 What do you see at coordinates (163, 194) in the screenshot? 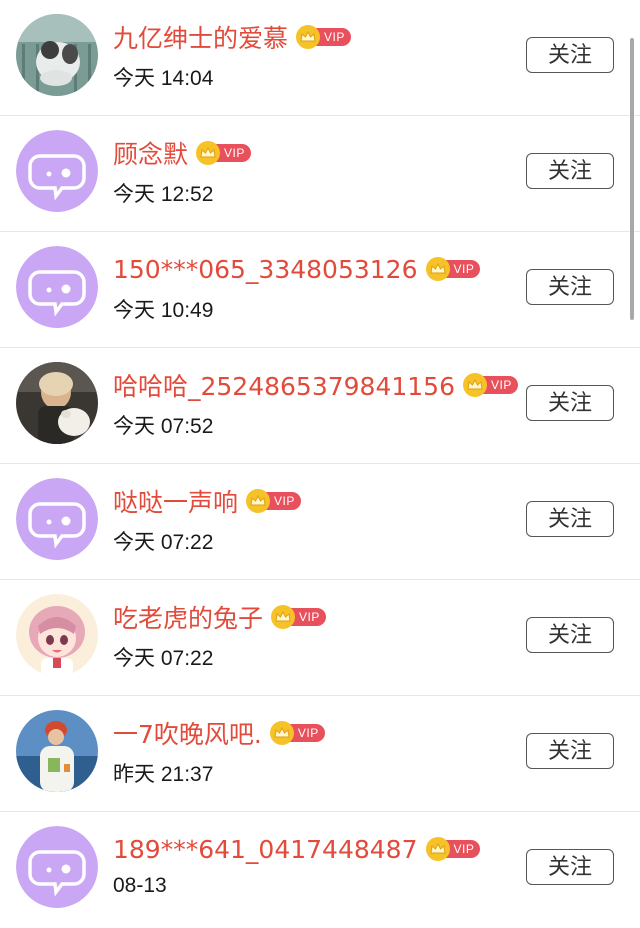
I see `follow-time: 今天 12:52` at bounding box center [163, 194].